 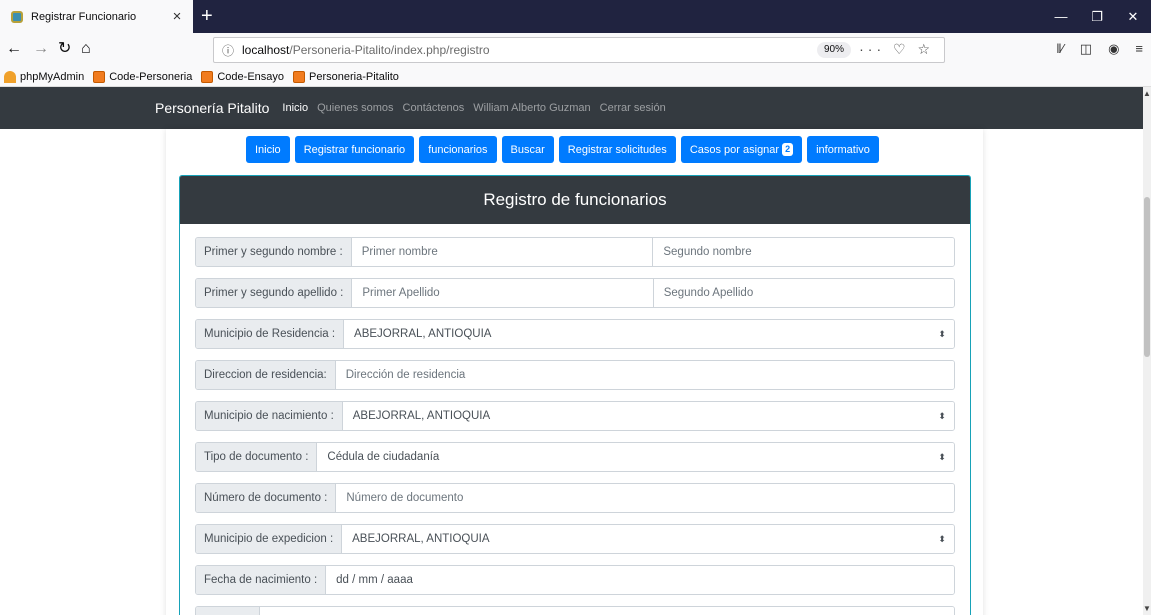 I want to click on new-tab-icon: +, so click(x=207, y=16).